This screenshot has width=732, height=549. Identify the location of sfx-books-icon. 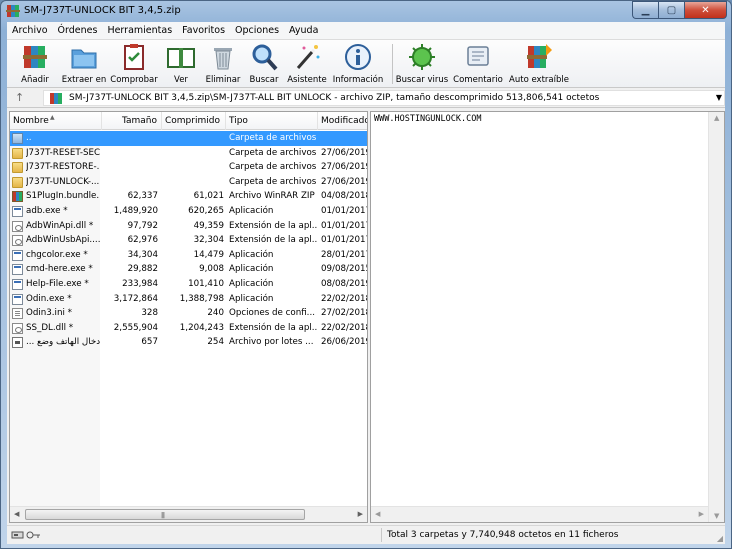
(539, 56).